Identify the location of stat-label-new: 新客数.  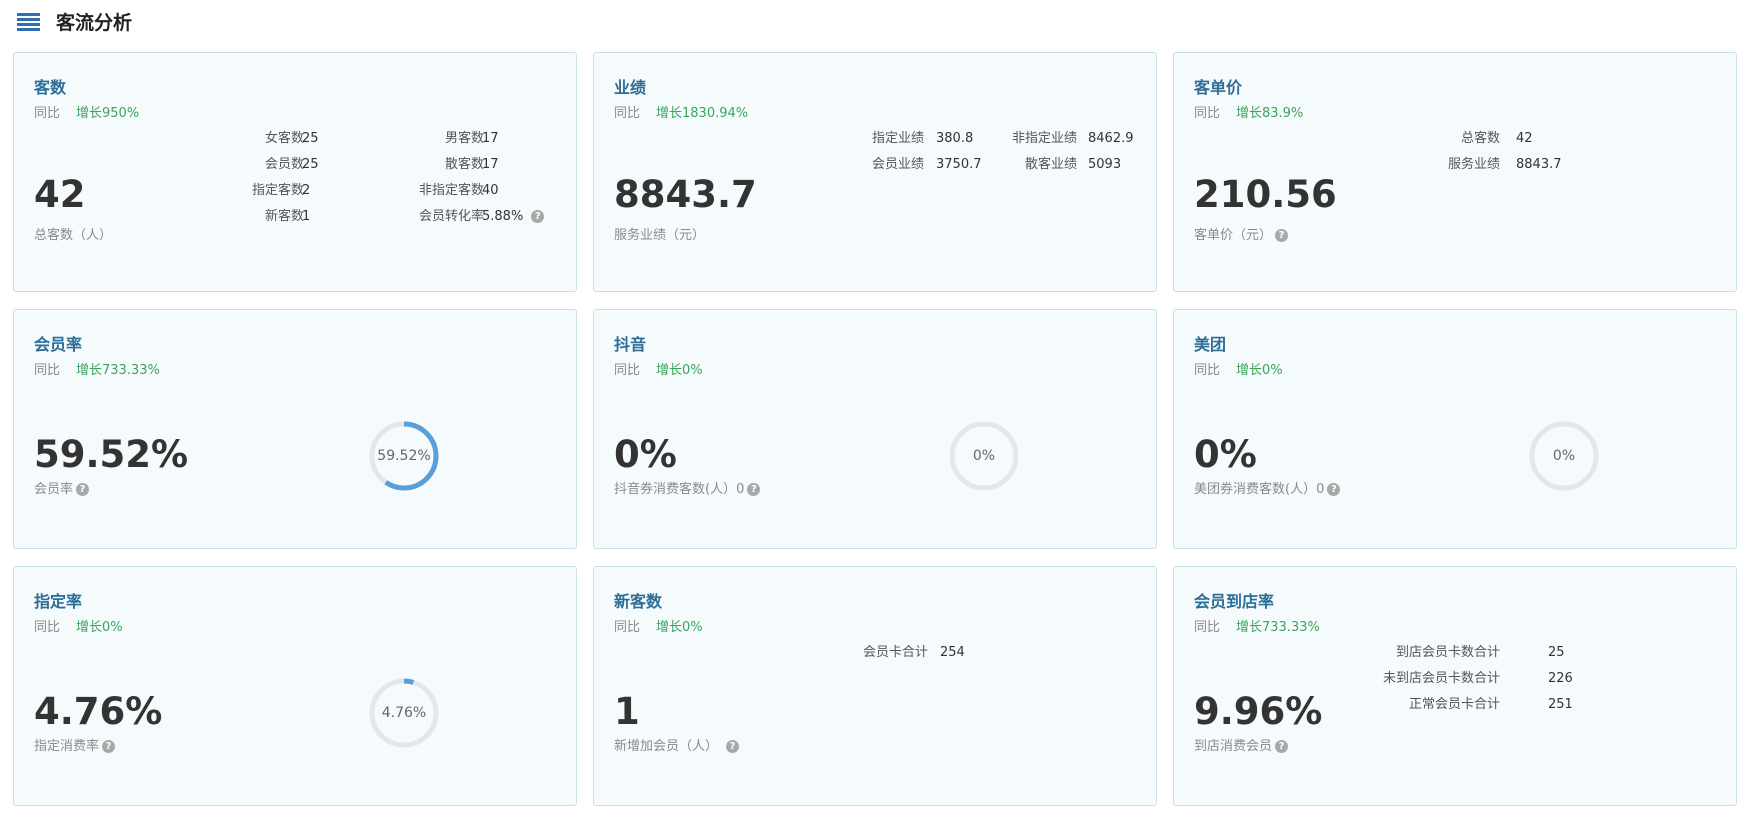
(284, 216).